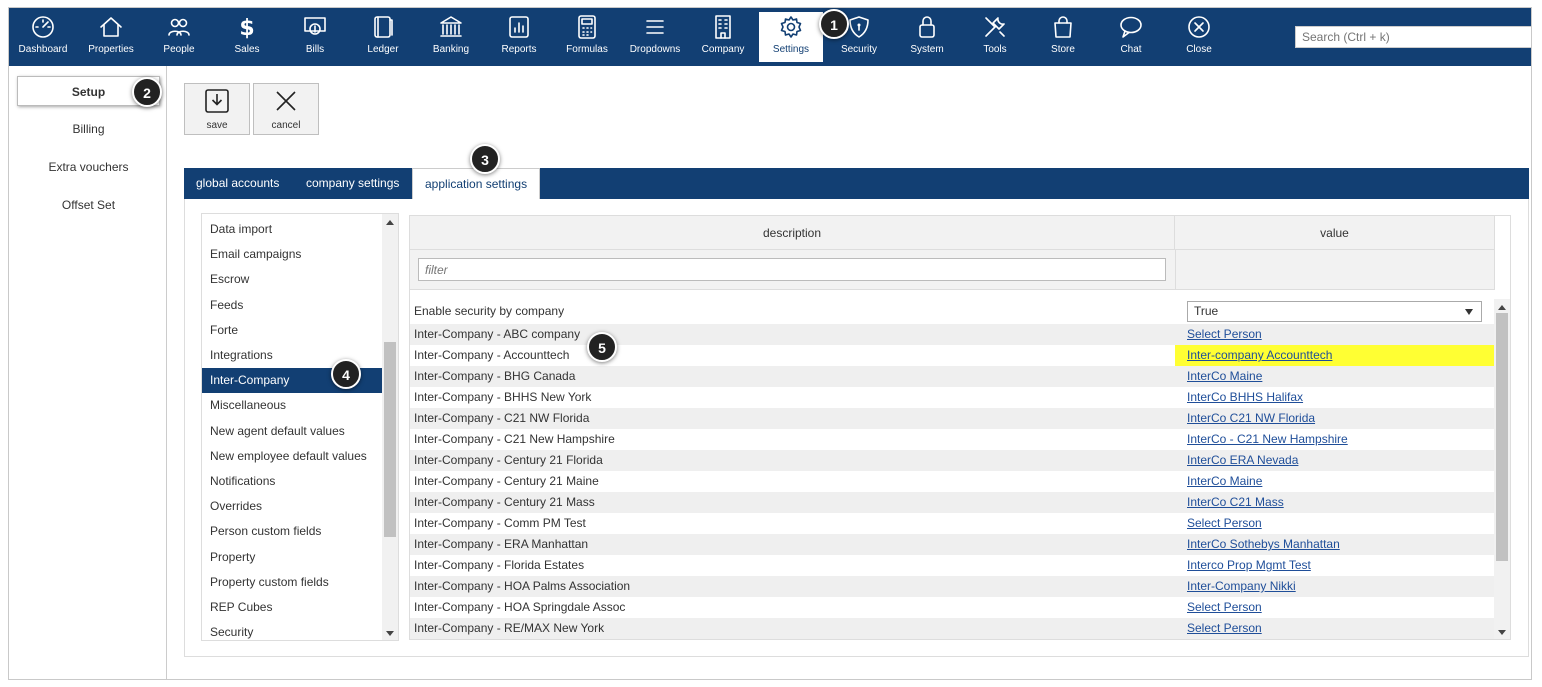  I want to click on tab-company-settings: company settings, so click(352, 183).